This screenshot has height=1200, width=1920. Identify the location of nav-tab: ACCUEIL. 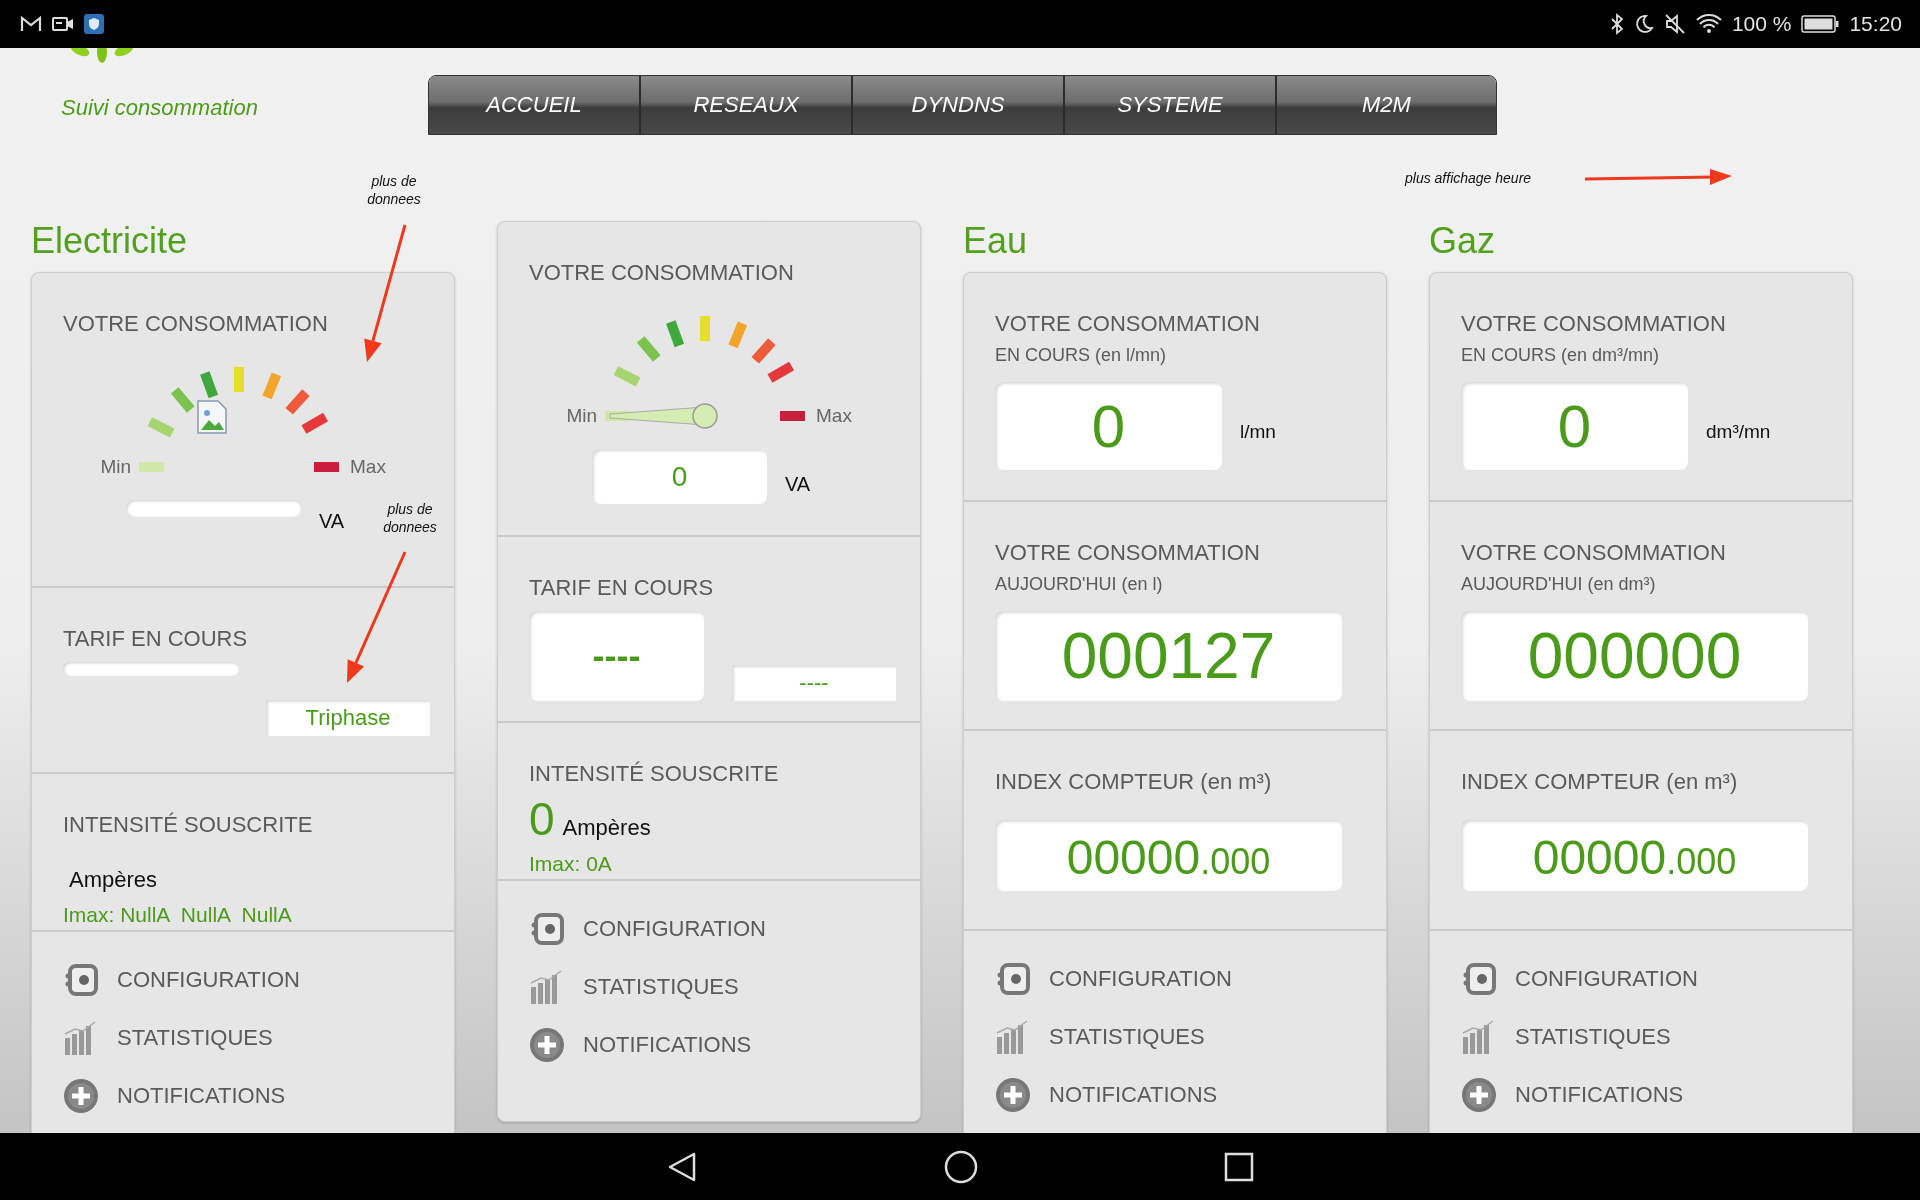
(535, 105).